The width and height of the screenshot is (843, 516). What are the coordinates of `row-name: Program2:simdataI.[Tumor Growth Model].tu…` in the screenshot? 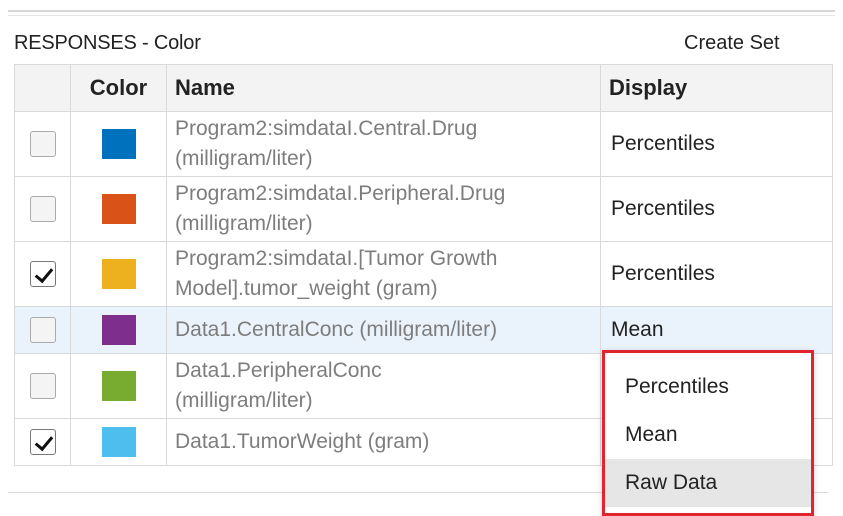 It's located at (383, 274).